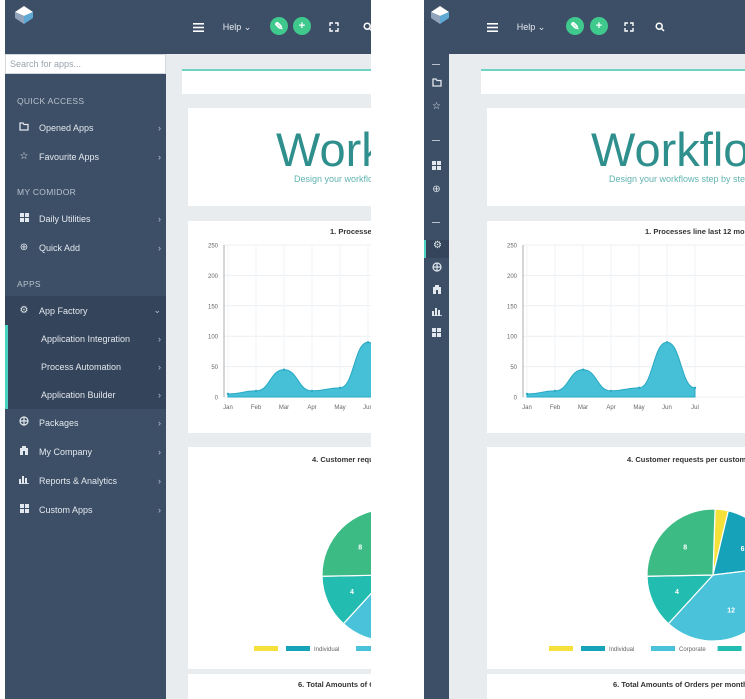 Image resolution: width=745 pixels, height=699 pixels. Describe the element at coordinates (513, 368) in the screenshot. I see `y-tick-label: 50` at that location.